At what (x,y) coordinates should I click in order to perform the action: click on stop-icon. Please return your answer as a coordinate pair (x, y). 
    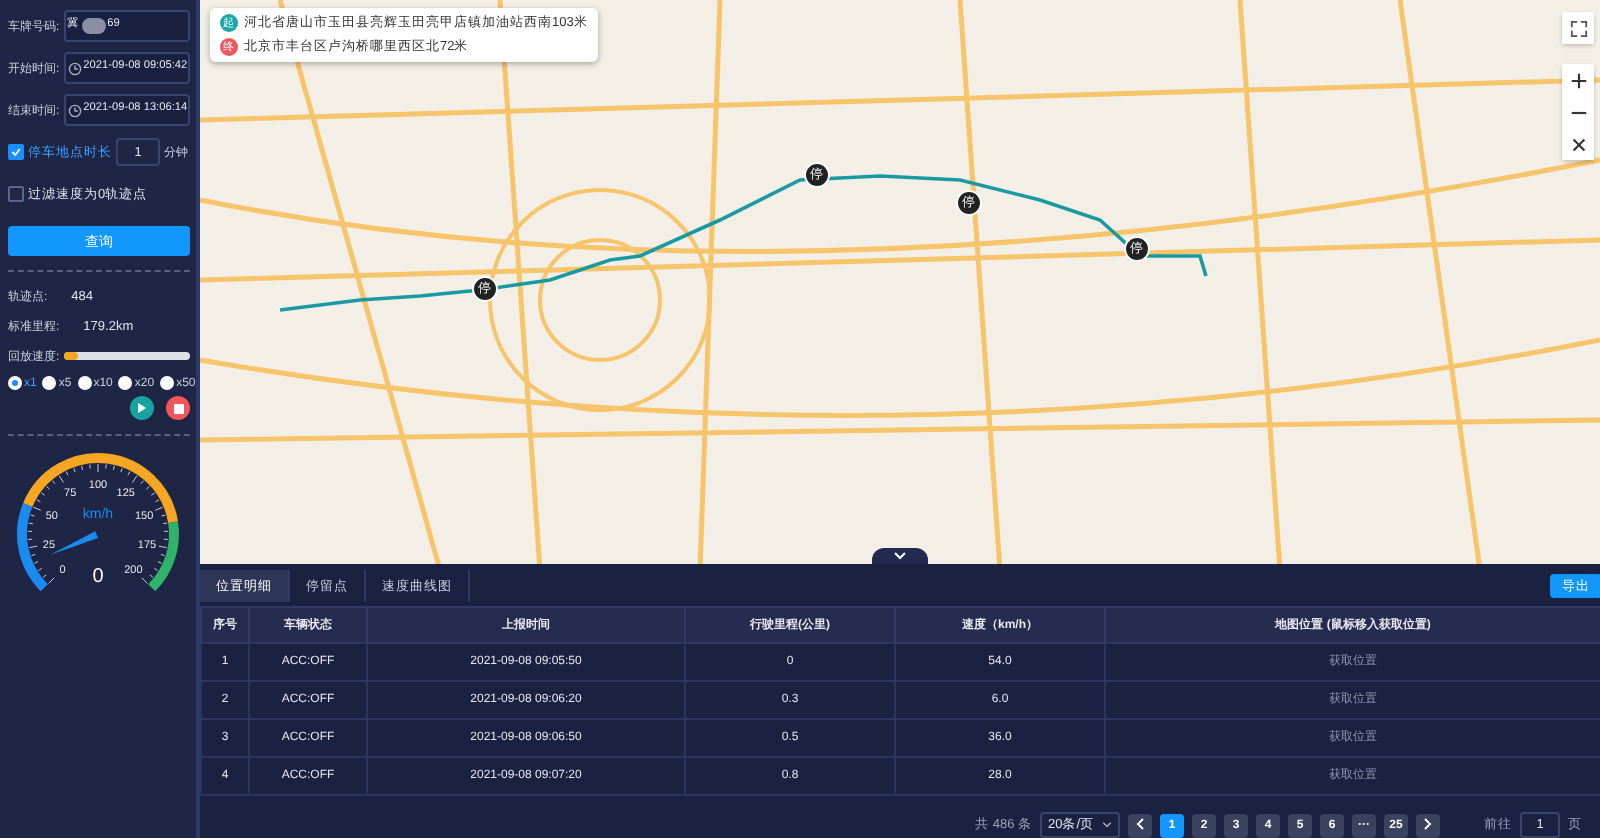
    Looking at the image, I should click on (178, 408).